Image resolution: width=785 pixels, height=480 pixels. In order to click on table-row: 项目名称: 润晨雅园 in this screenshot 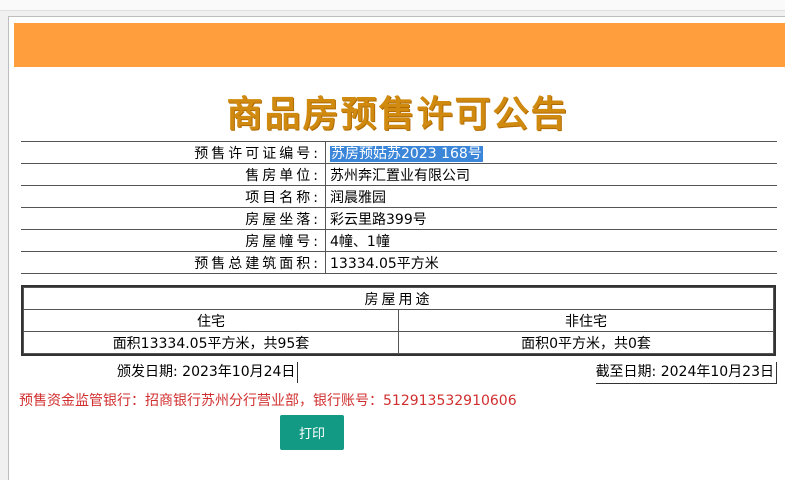, I will do `click(399, 196)`.